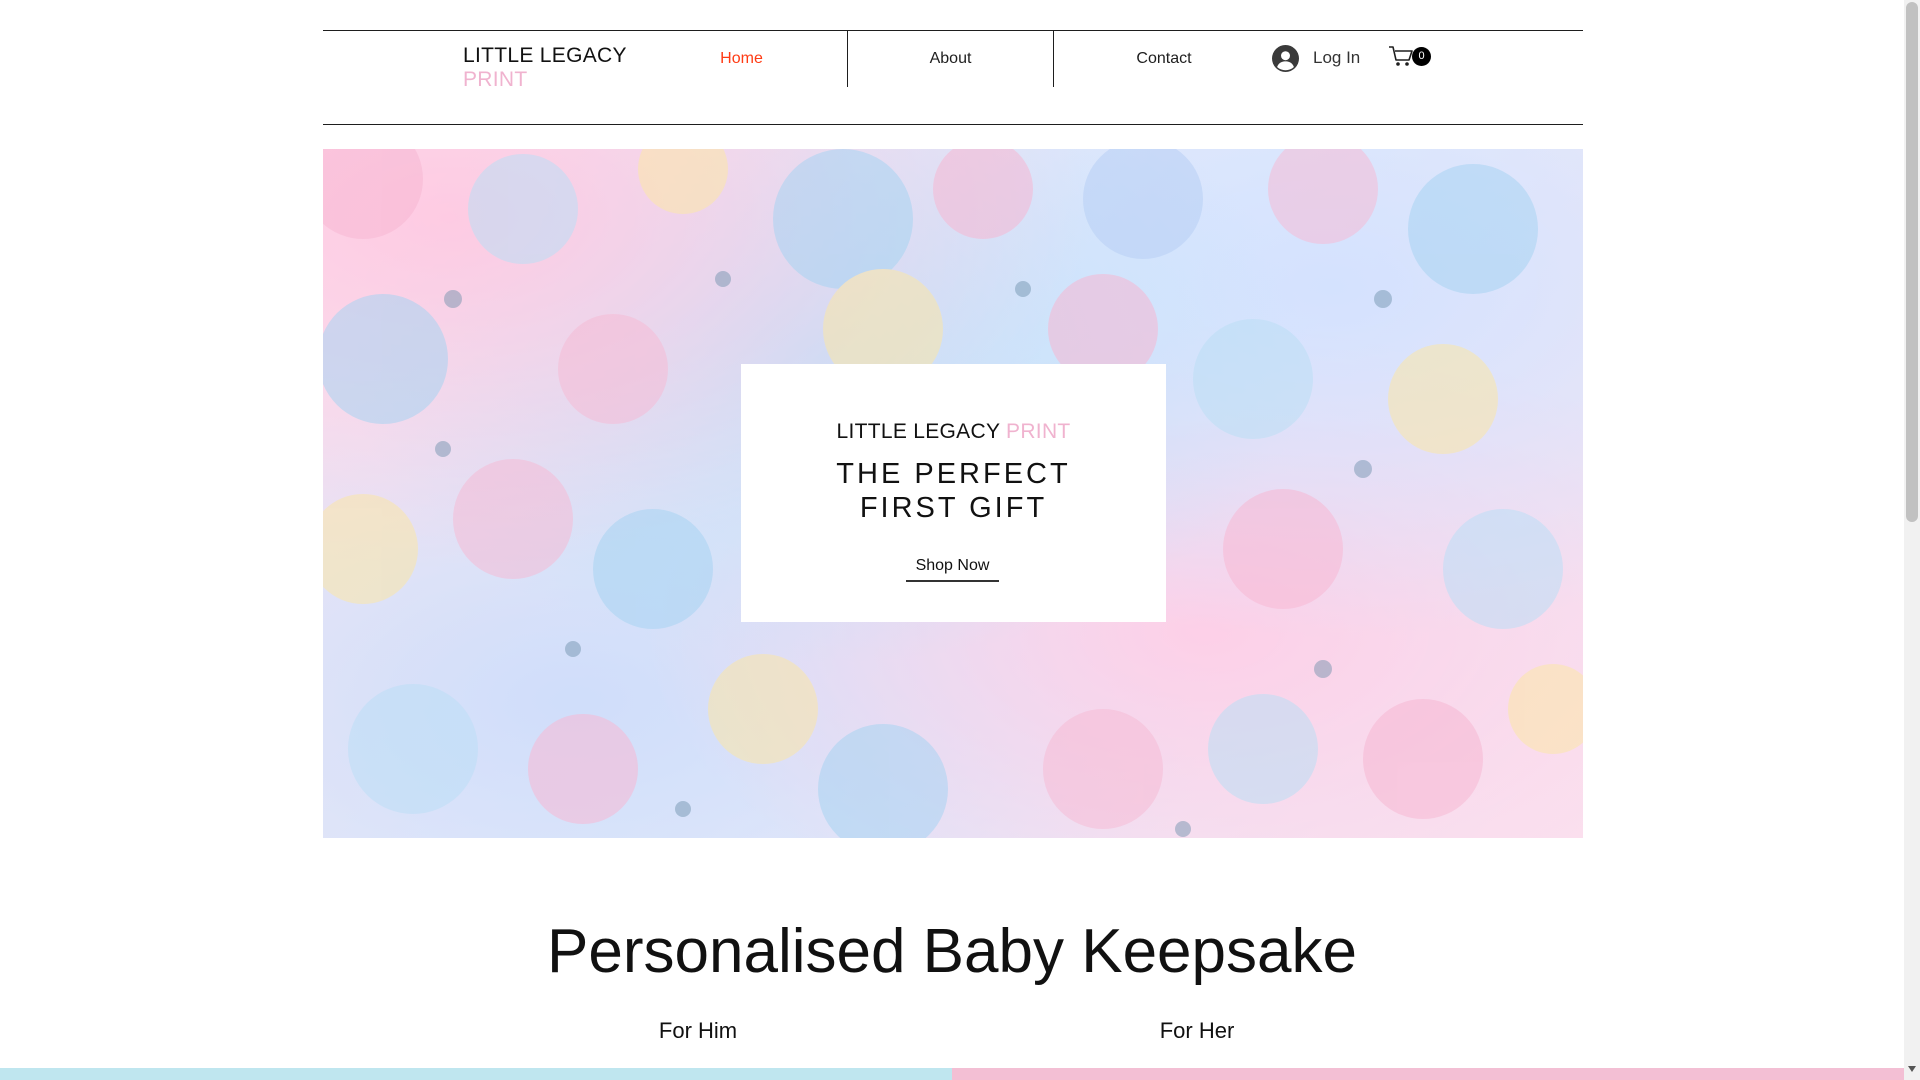 Image resolution: width=1920 pixels, height=1080 pixels. I want to click on for-him-label: For Him, so click(698, 1030).